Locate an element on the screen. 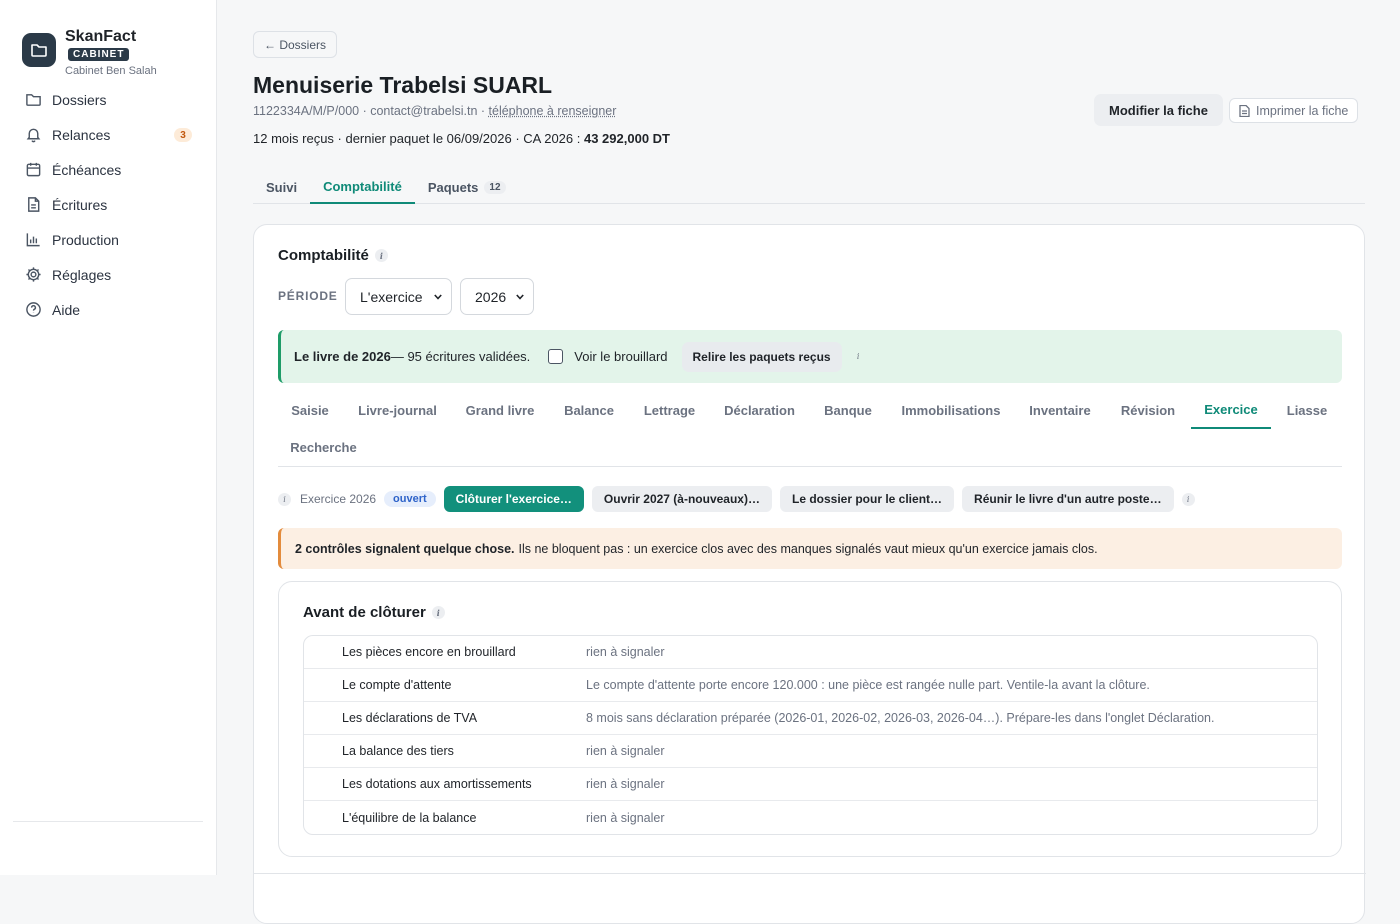 The image size is (1400, 924). help-circle-icon is located at coordinates (33, 309).